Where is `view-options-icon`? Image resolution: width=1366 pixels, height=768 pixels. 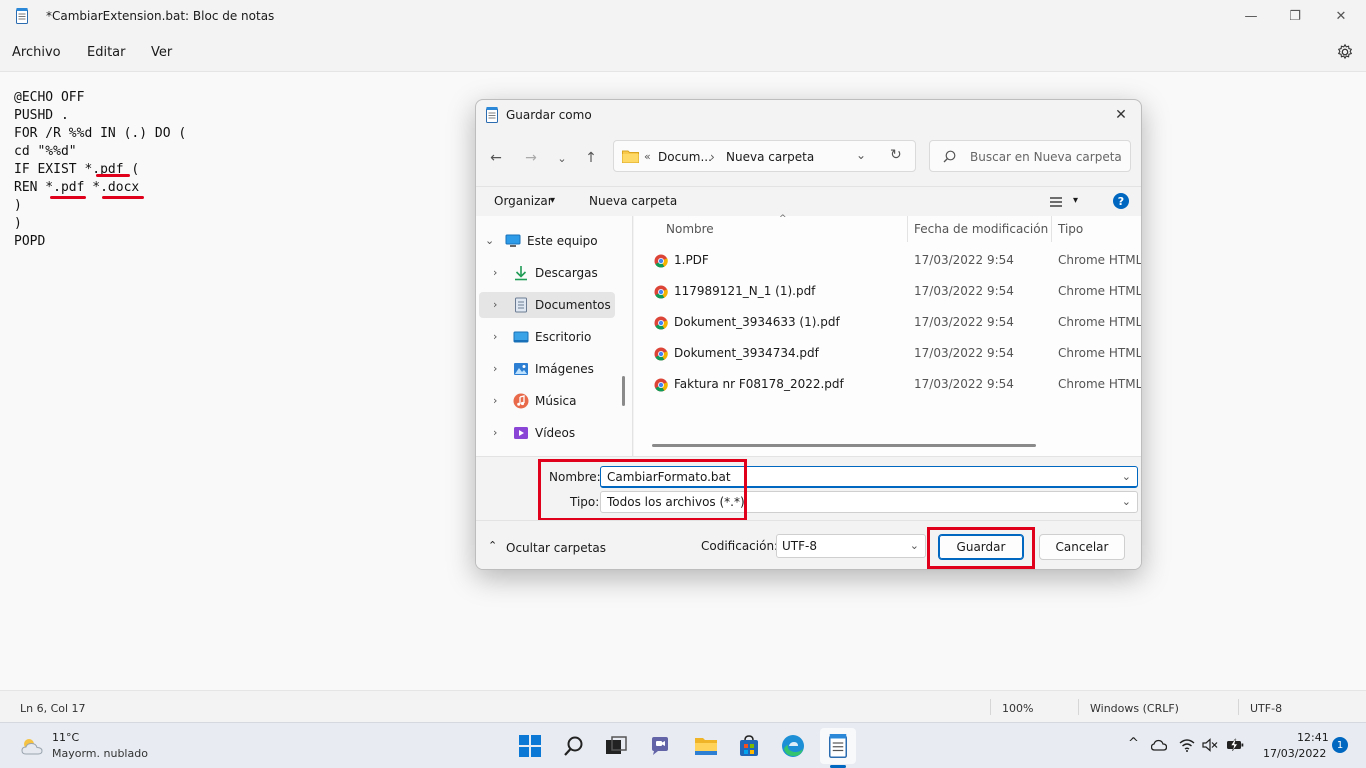 view-options-icon is located at coordinates (1056, 202).